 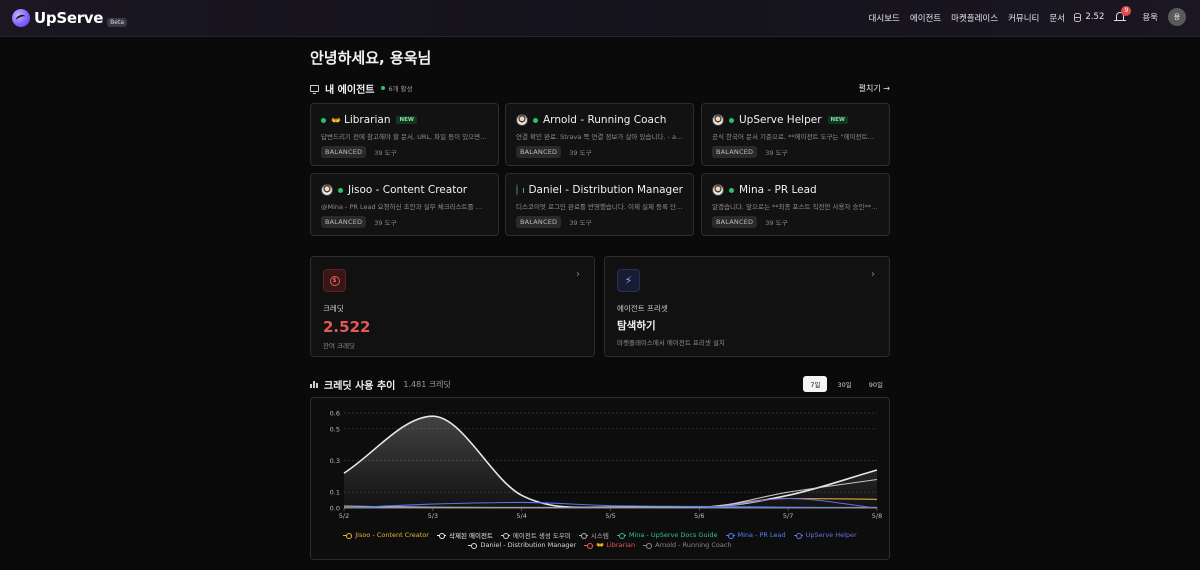 I want to click on legend-item: 👐 Librarian, so click(x=609, y=545).